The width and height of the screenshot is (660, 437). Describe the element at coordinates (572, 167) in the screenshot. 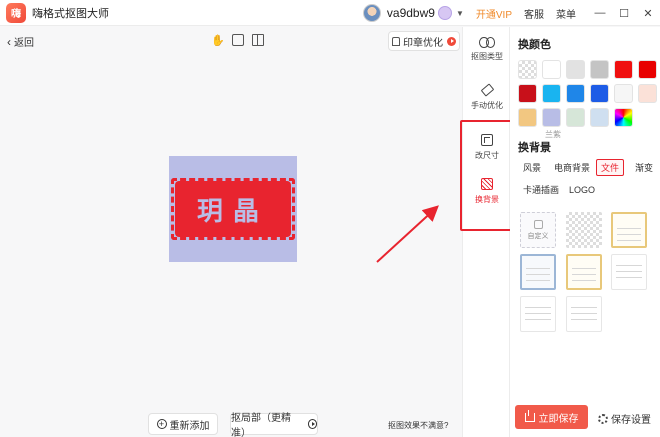

I see `category-tab: 电商背景` at that location.